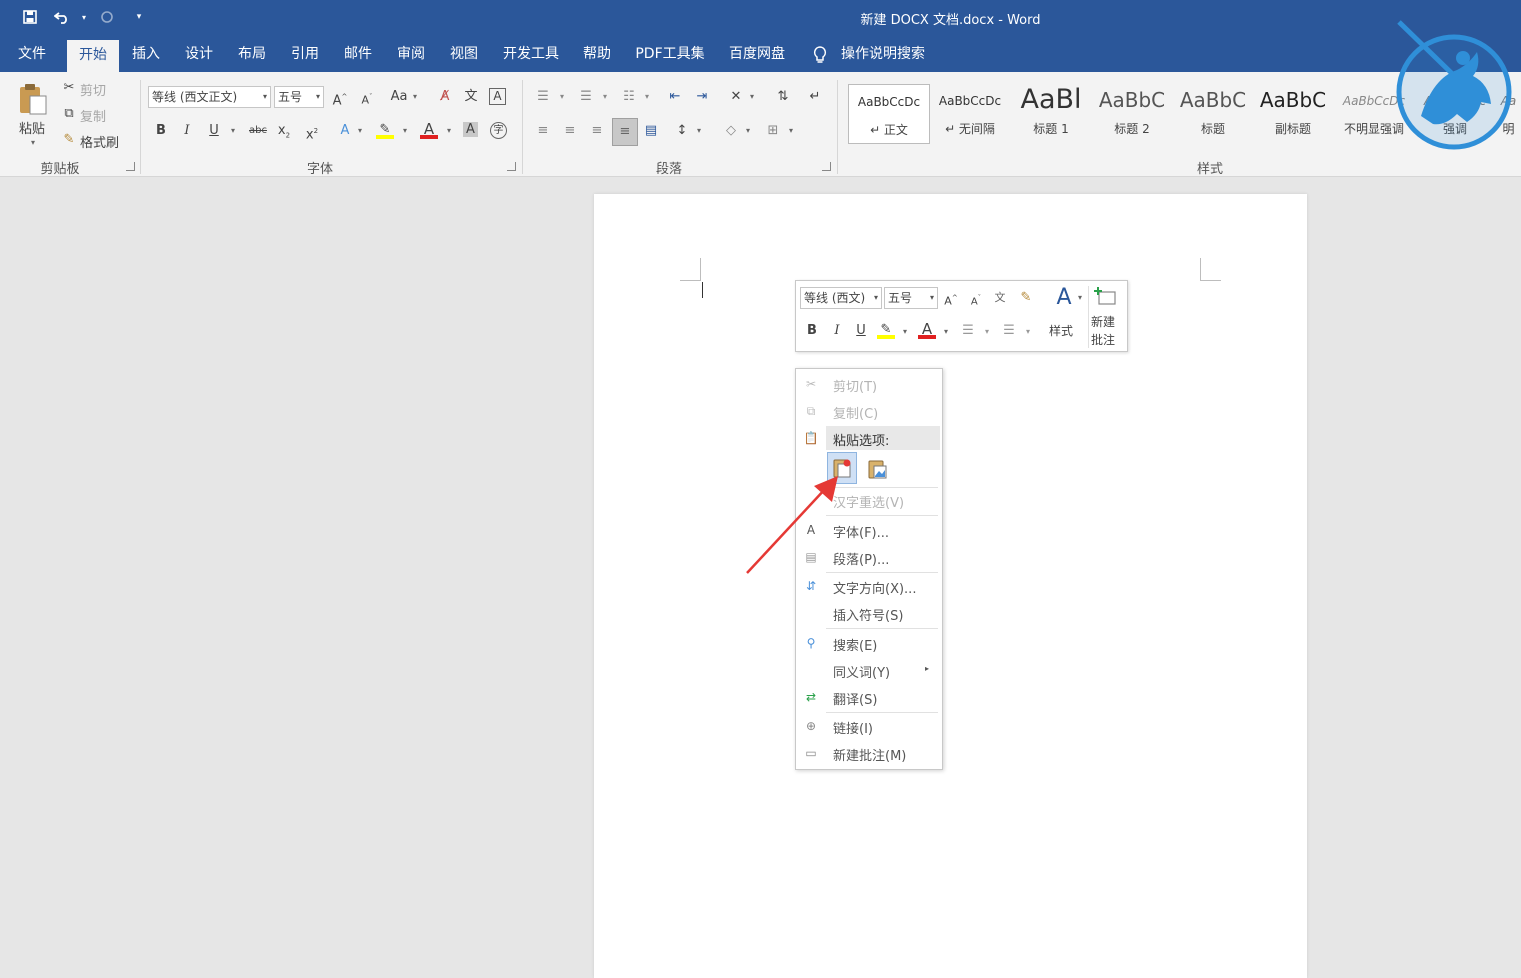 The width and height of the screenshot is (1521, 978). What do you see at coordinates (877, 469) in the screenshot?
I see `paste-picture-button` at bounding box center [877, 469].